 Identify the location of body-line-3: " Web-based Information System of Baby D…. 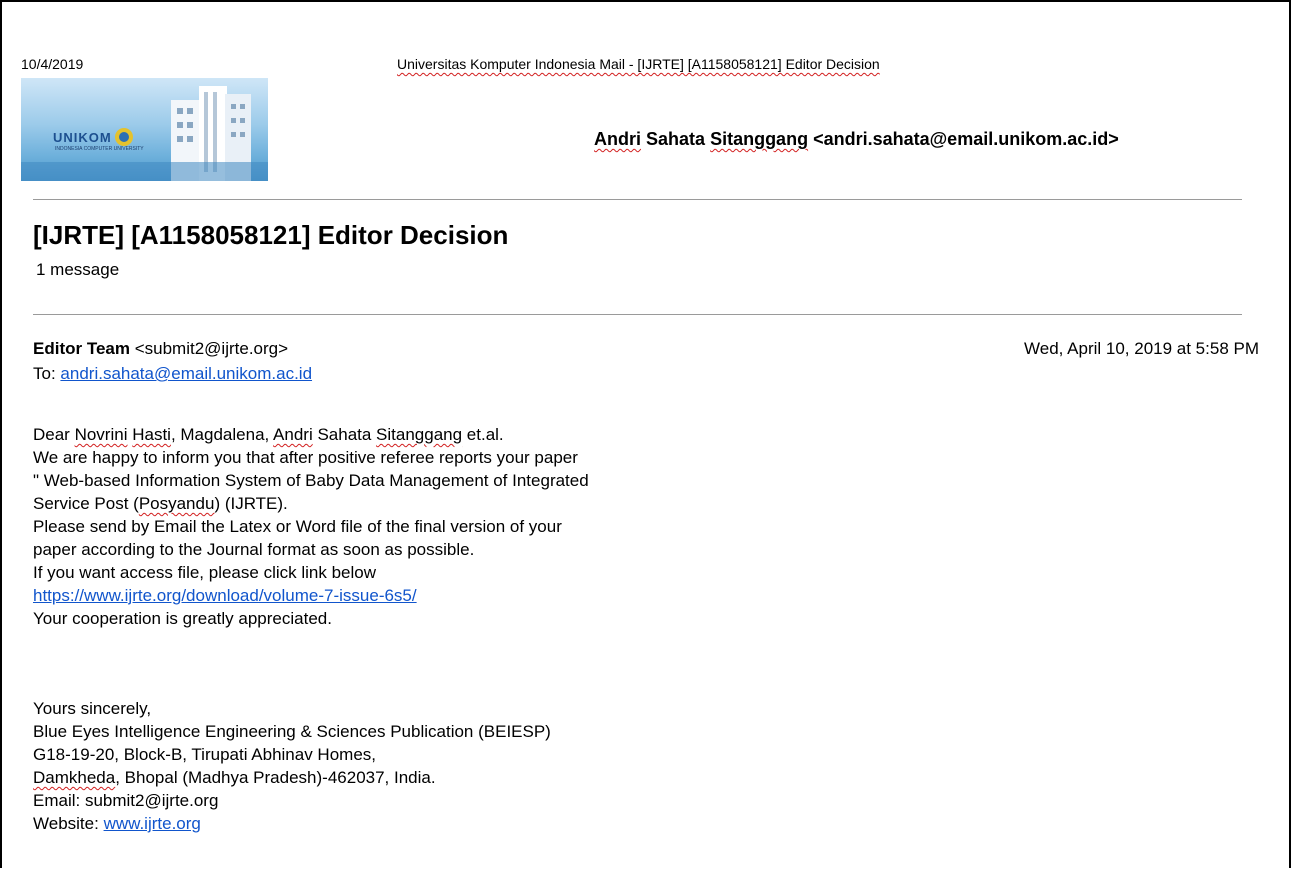
(311, 480).